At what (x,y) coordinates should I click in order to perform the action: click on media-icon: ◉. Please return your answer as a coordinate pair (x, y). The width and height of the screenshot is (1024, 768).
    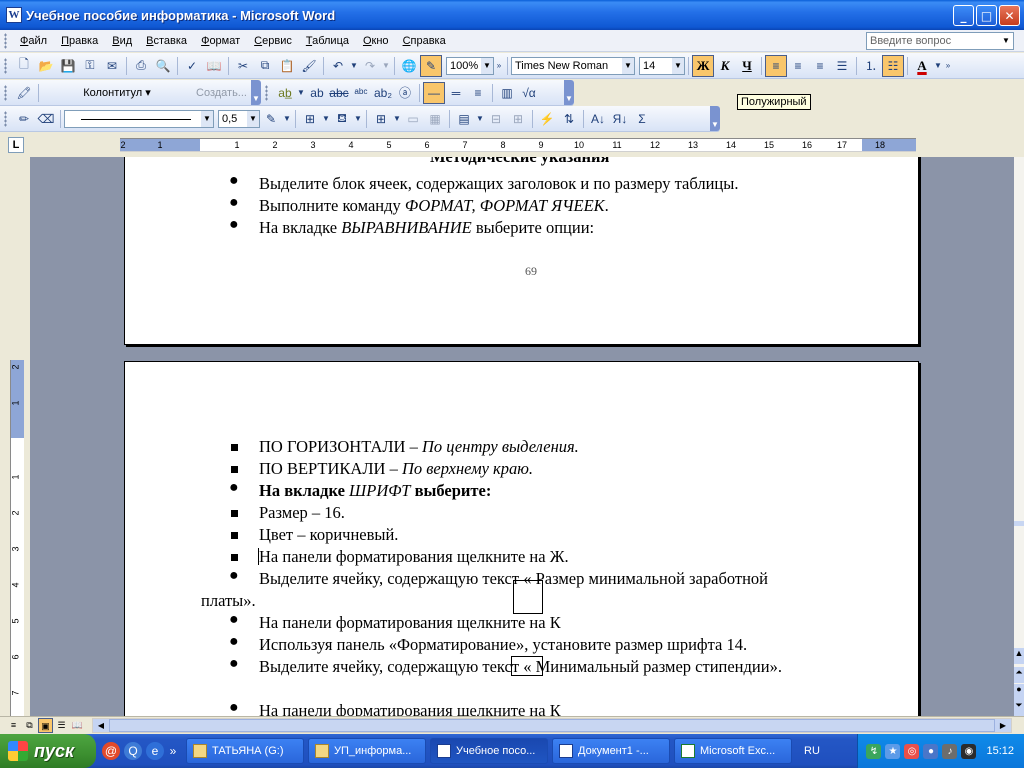
    Looking at the image, I should click on (969, 751).